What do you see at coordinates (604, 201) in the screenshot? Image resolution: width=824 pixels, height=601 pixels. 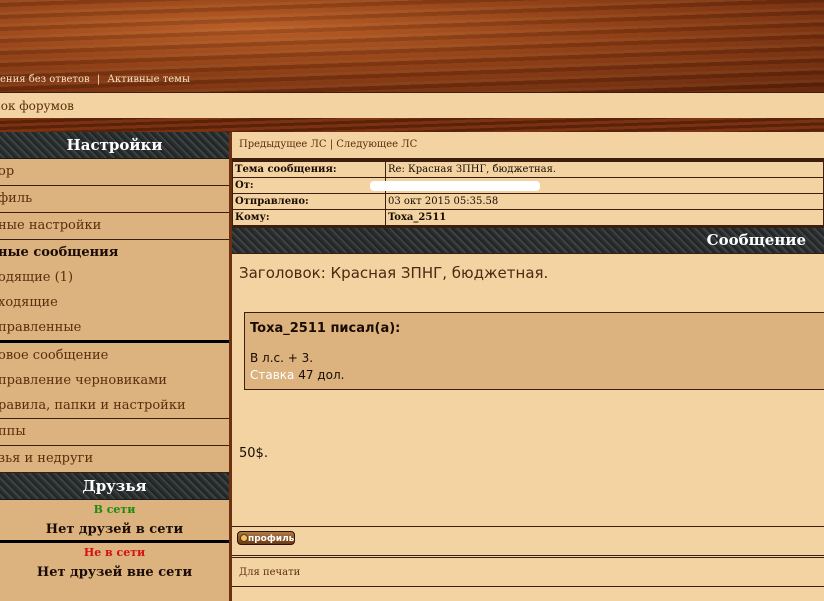 I see `sent-value: 03 окт 2015 05:35.58` at bounding box center [604, 201].